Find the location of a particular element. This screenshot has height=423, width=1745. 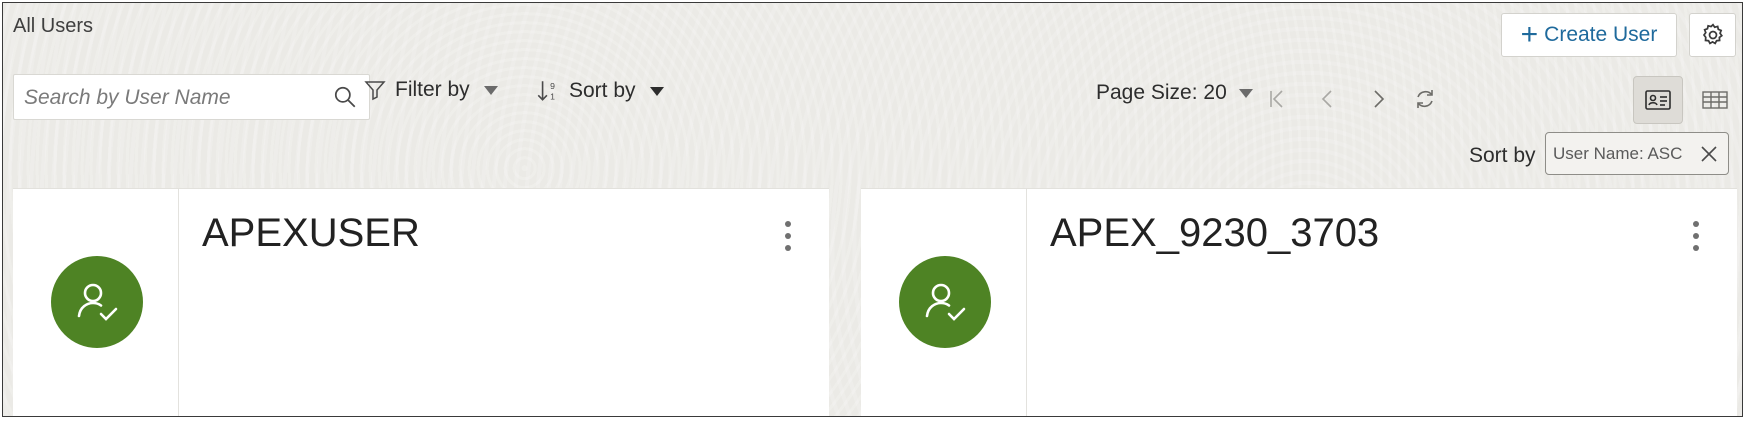

next-page-icon is located at coordinates (1378, 99).